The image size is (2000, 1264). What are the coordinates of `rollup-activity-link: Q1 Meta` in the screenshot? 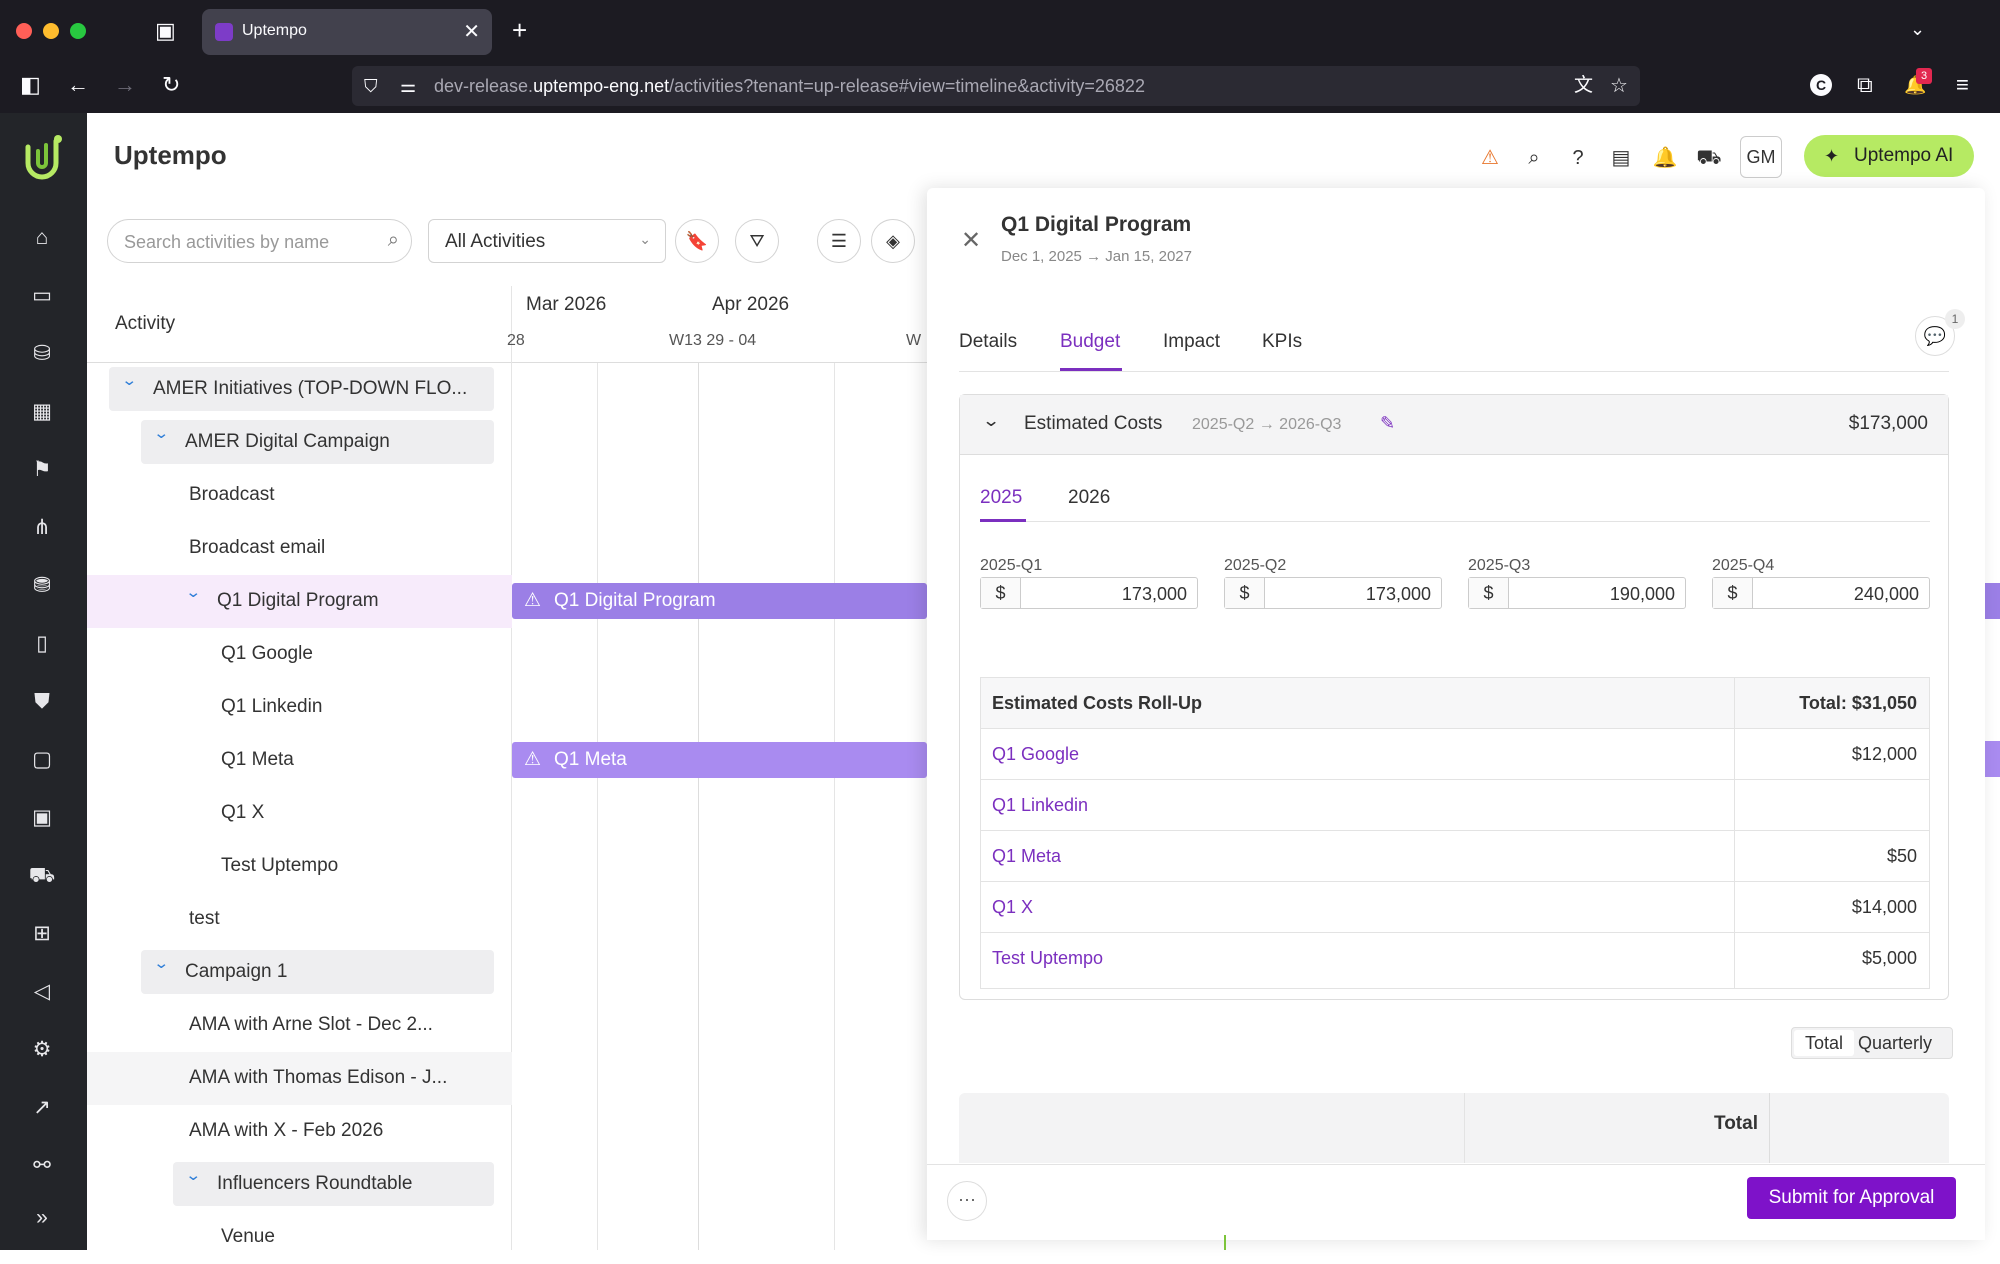 It's located at (1026, 856).